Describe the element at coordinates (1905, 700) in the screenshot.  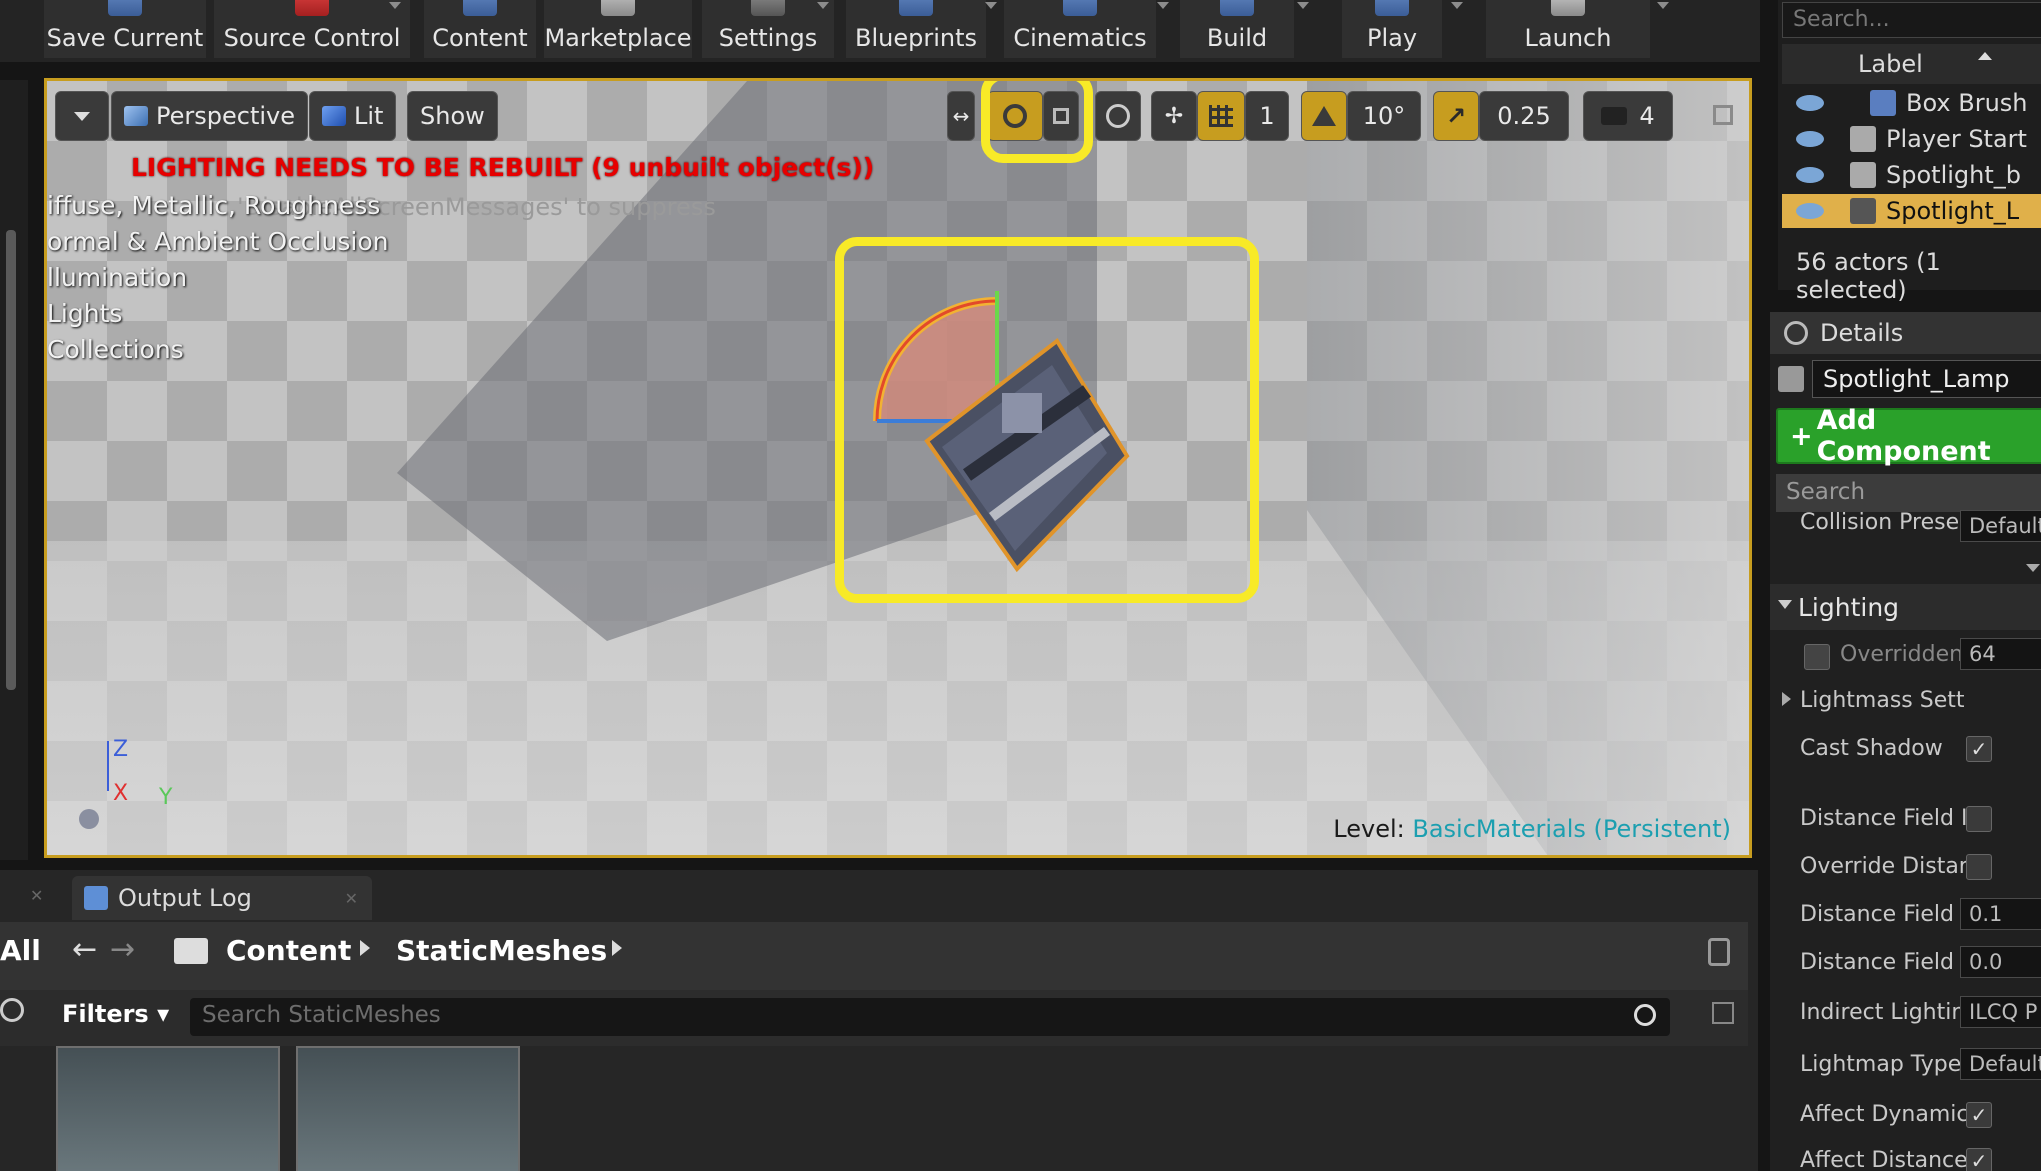
I see `property-row: Lightmass Sett` at that location.